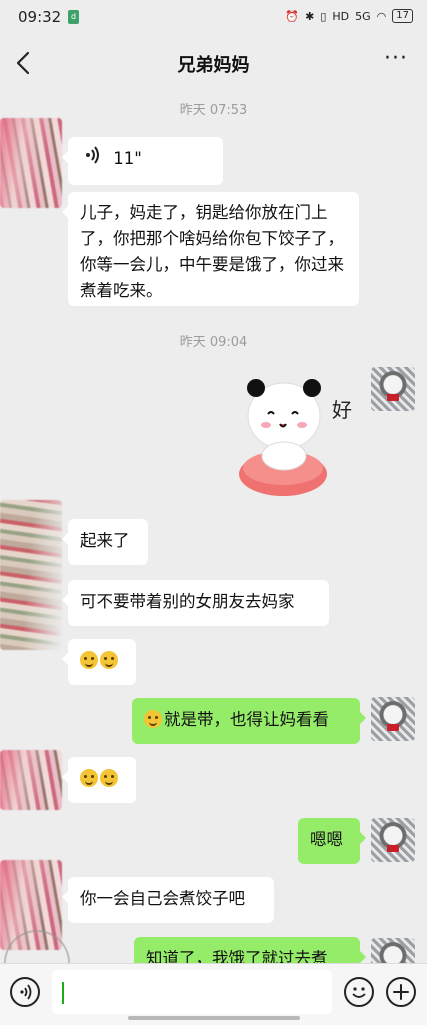 The height and width of the screenshot is (1025, 427). I want to click on message-bubble: 你一会自己会煮饺子吧, so click(168, 900).